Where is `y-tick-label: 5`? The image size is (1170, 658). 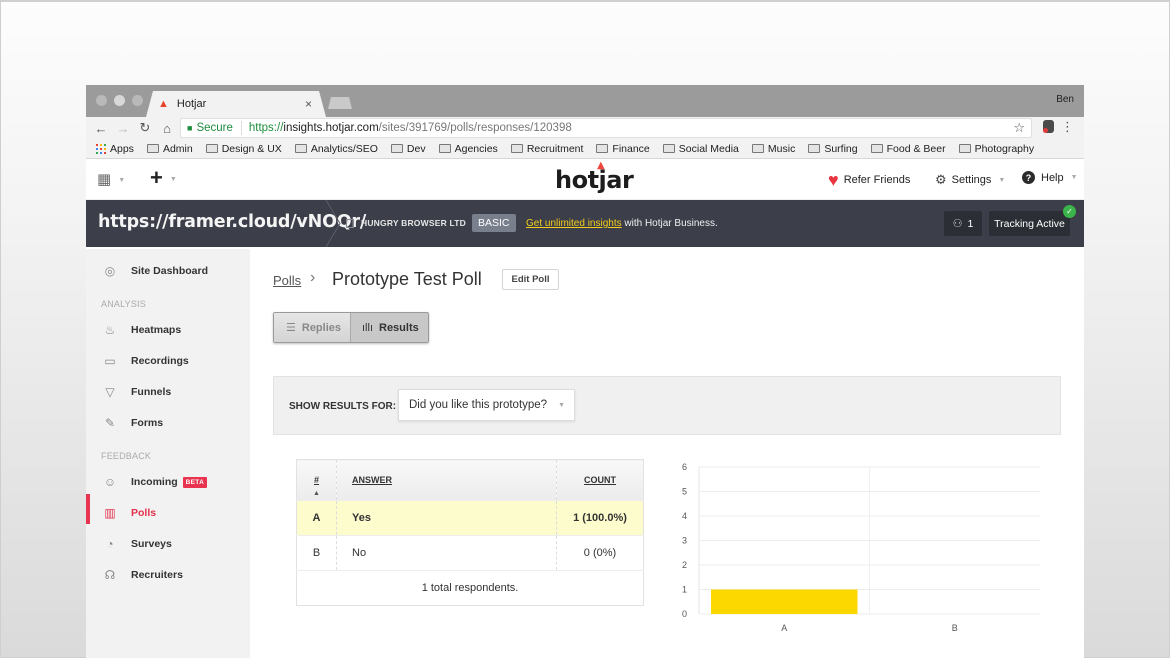 y-tick-label: 5 is located at coordinates (684, 492).